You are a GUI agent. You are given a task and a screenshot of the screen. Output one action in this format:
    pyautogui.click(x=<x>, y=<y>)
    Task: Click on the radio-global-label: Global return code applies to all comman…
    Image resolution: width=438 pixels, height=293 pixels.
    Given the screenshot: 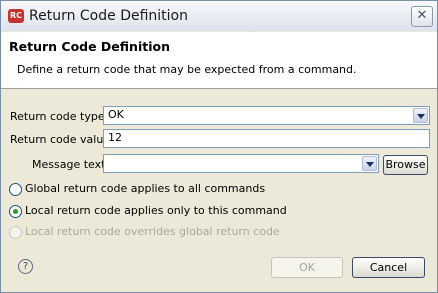 What is the action you would take?
    pyautogui.click(x=145, y=188)
    